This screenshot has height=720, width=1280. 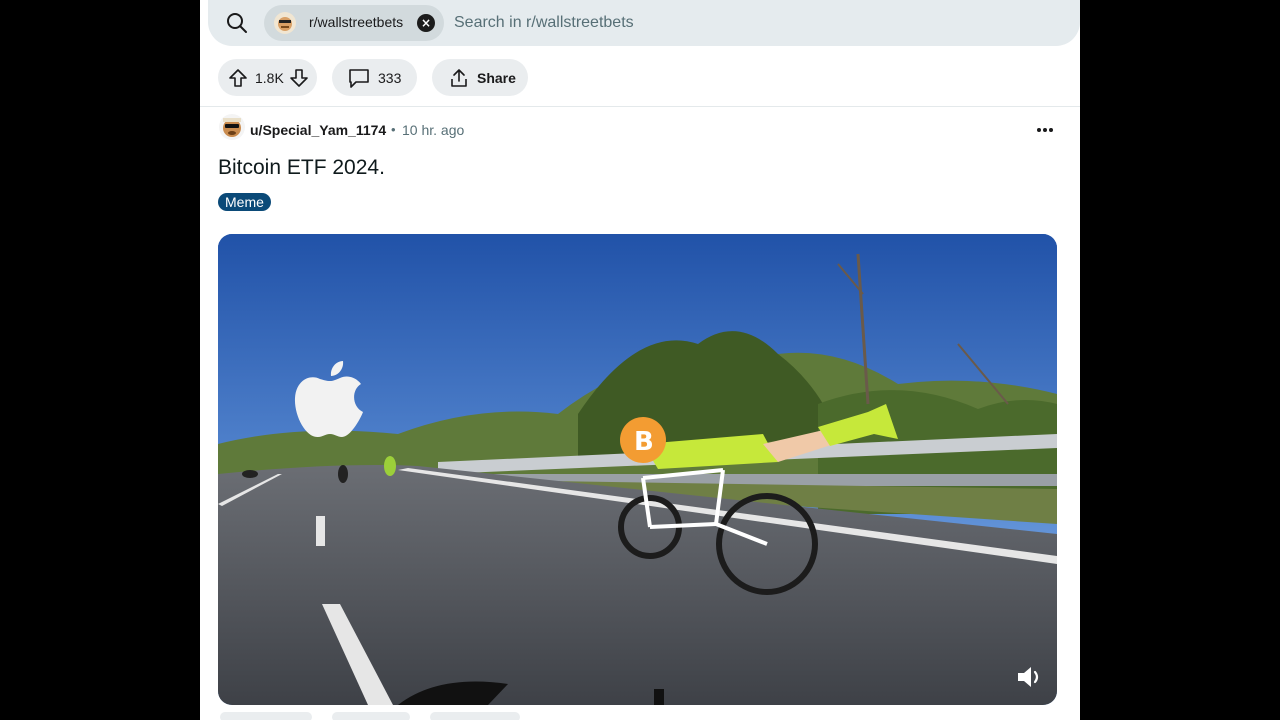 What do you see at coordinates (371, 716) in the screenshot?
I see `next-comment-pill` at bounding box center [371, 716].